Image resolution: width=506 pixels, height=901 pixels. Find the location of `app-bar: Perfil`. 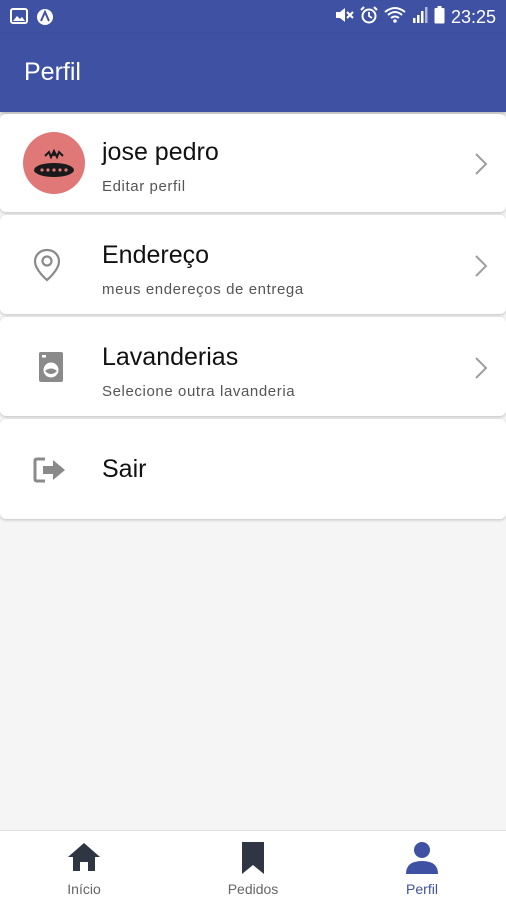

app-bar: Perfil is located at coordinates (253, 73).